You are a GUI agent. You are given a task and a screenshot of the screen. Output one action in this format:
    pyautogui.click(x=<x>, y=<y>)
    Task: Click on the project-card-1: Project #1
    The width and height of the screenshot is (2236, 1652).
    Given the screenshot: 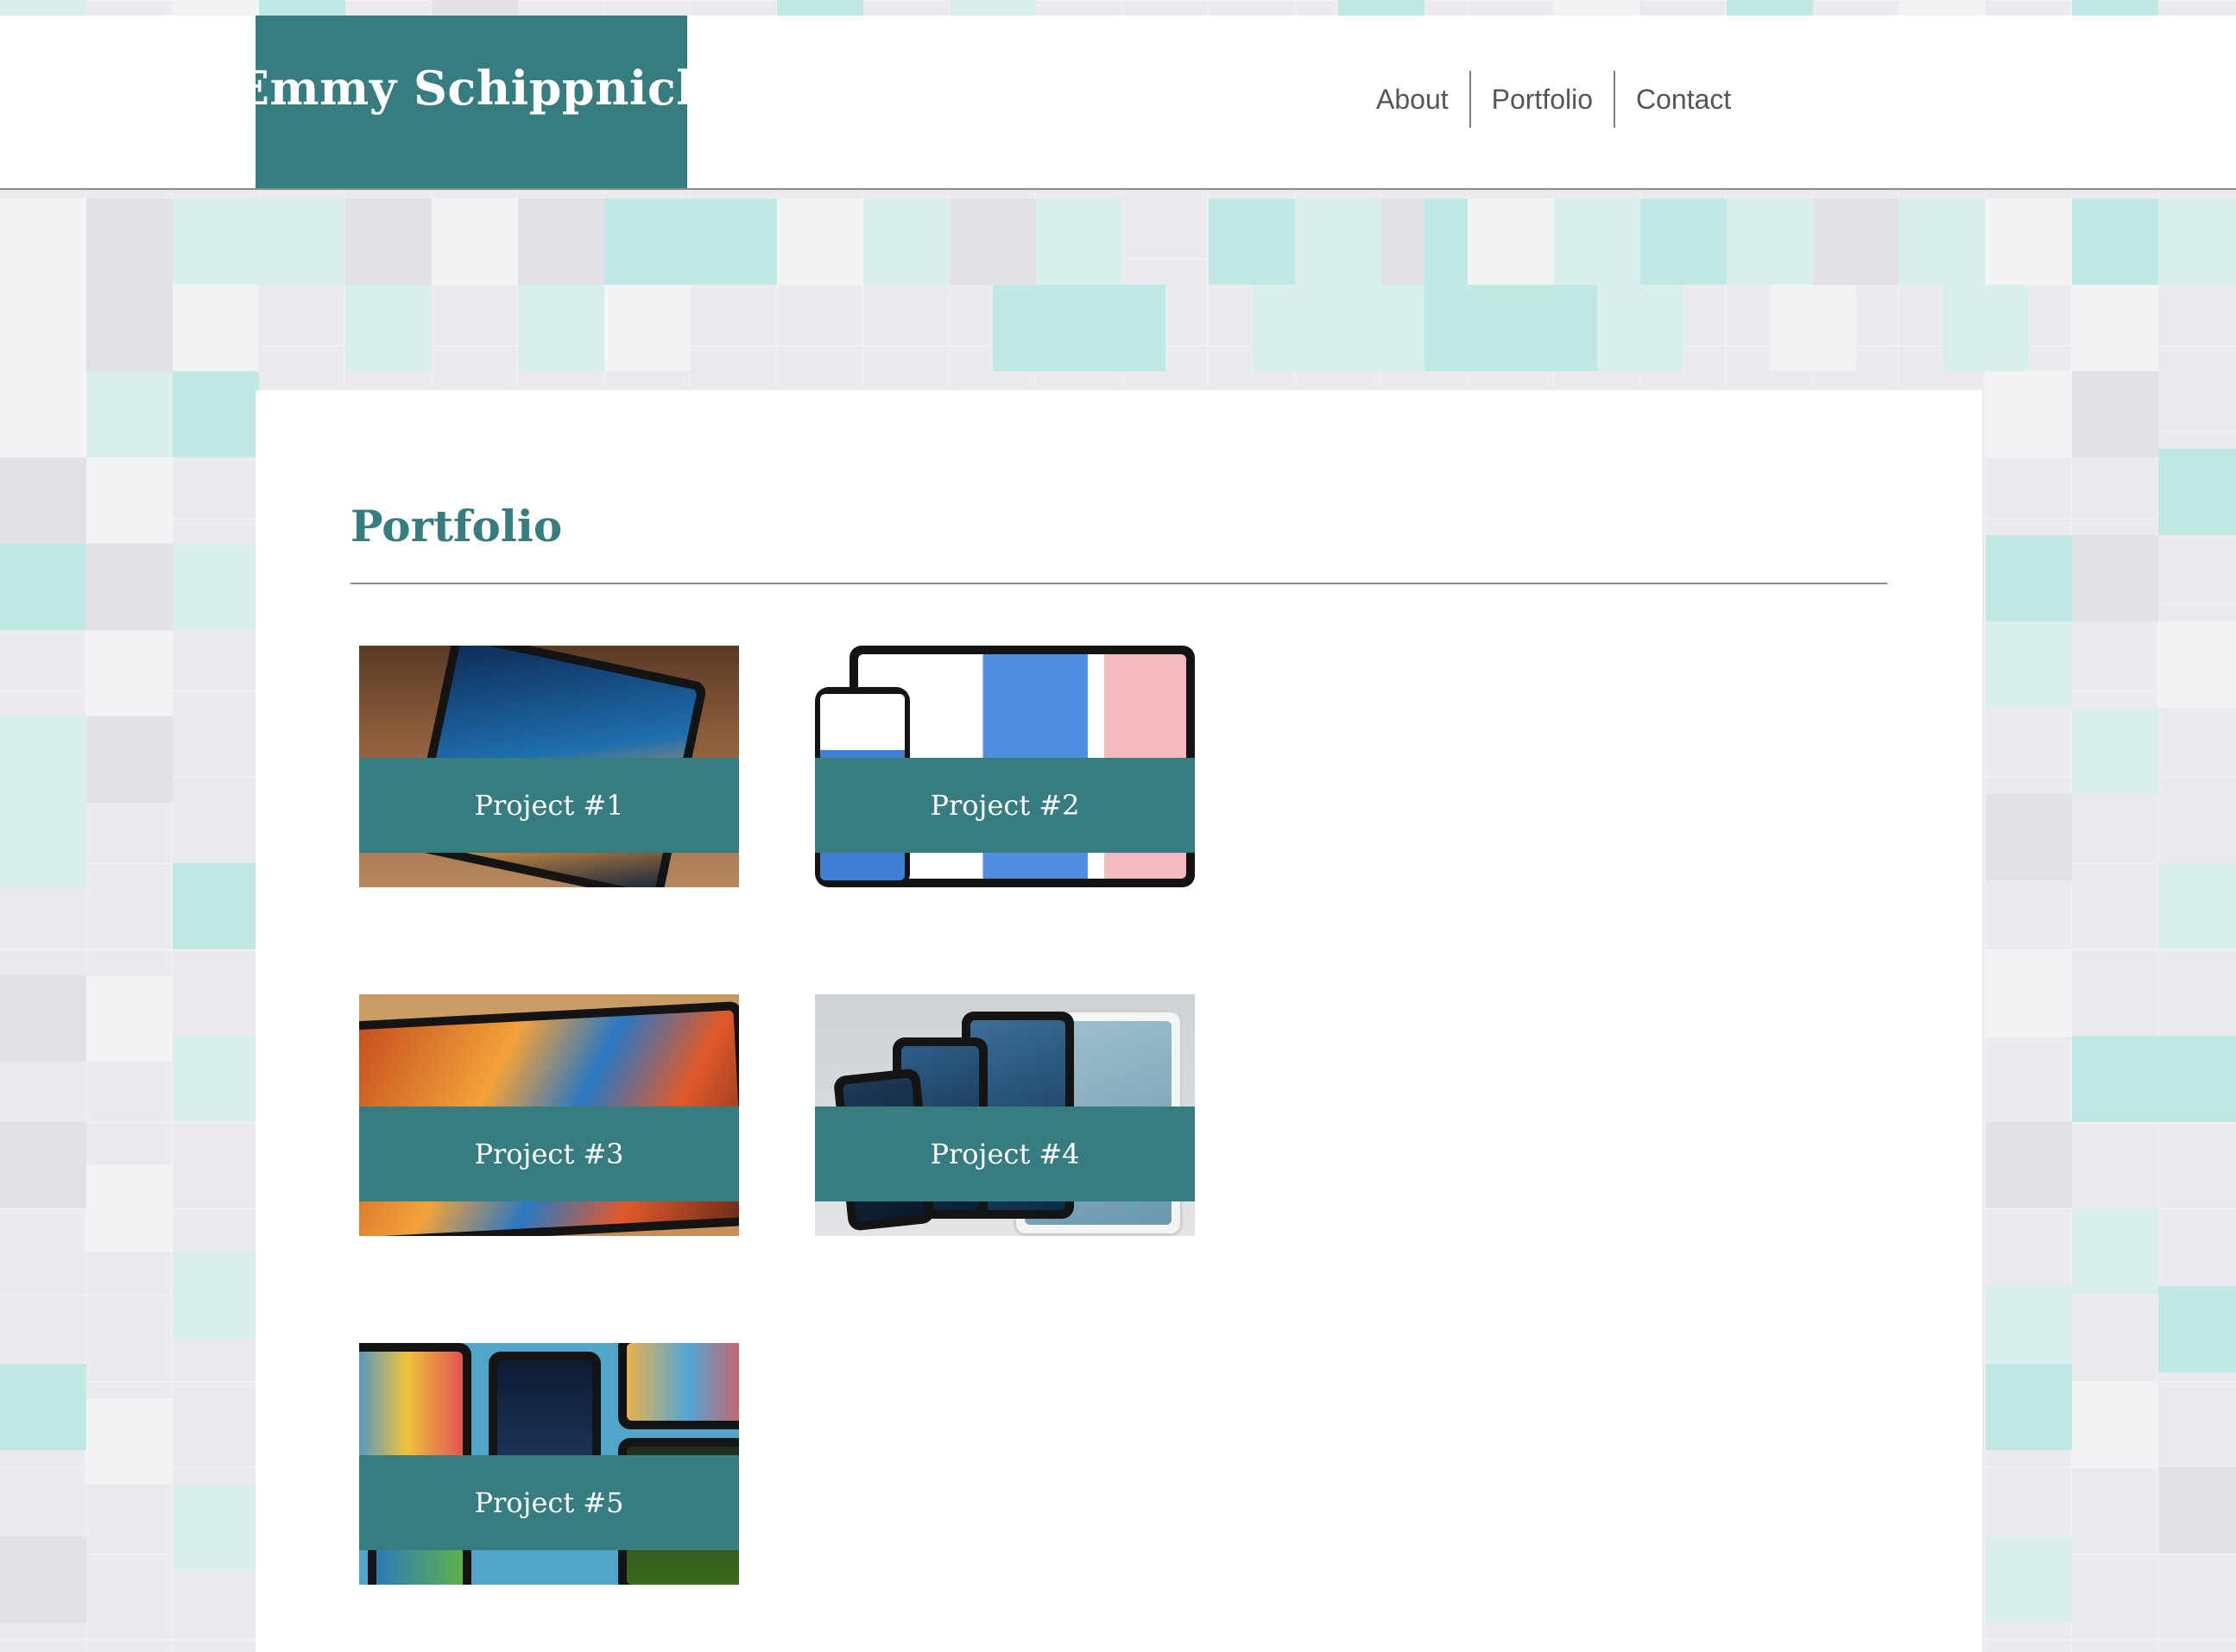 What is the action you would take?
    pyautogui.click(x=549, y=767)
    